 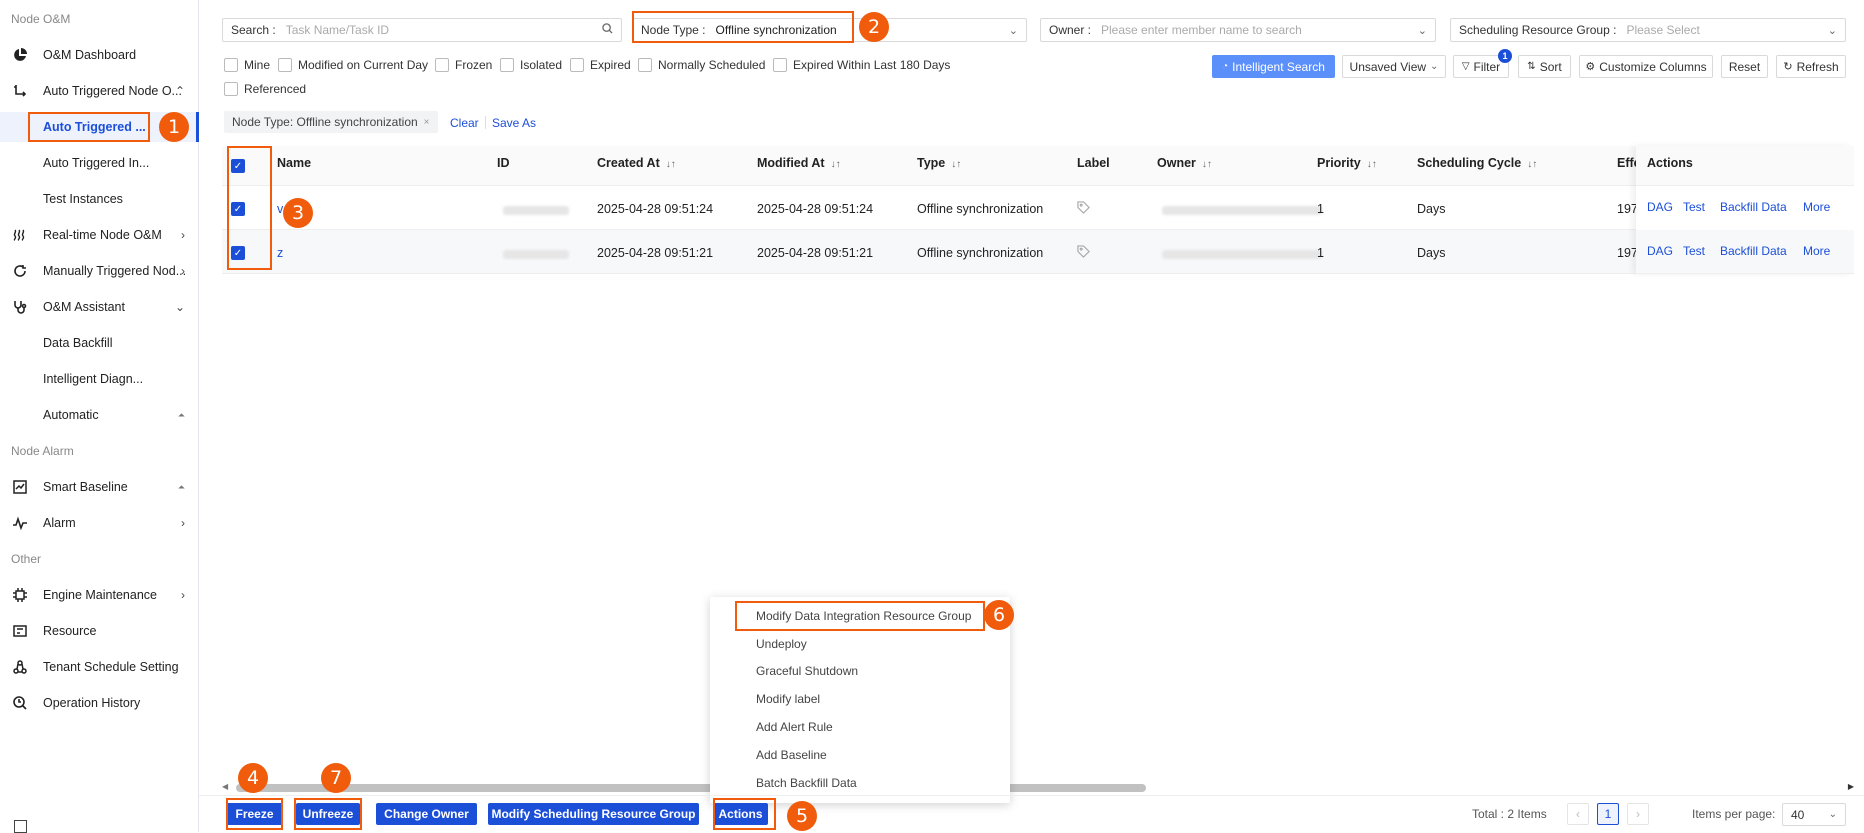 I want to click on cycle-icon, so click(x=20, y=667).